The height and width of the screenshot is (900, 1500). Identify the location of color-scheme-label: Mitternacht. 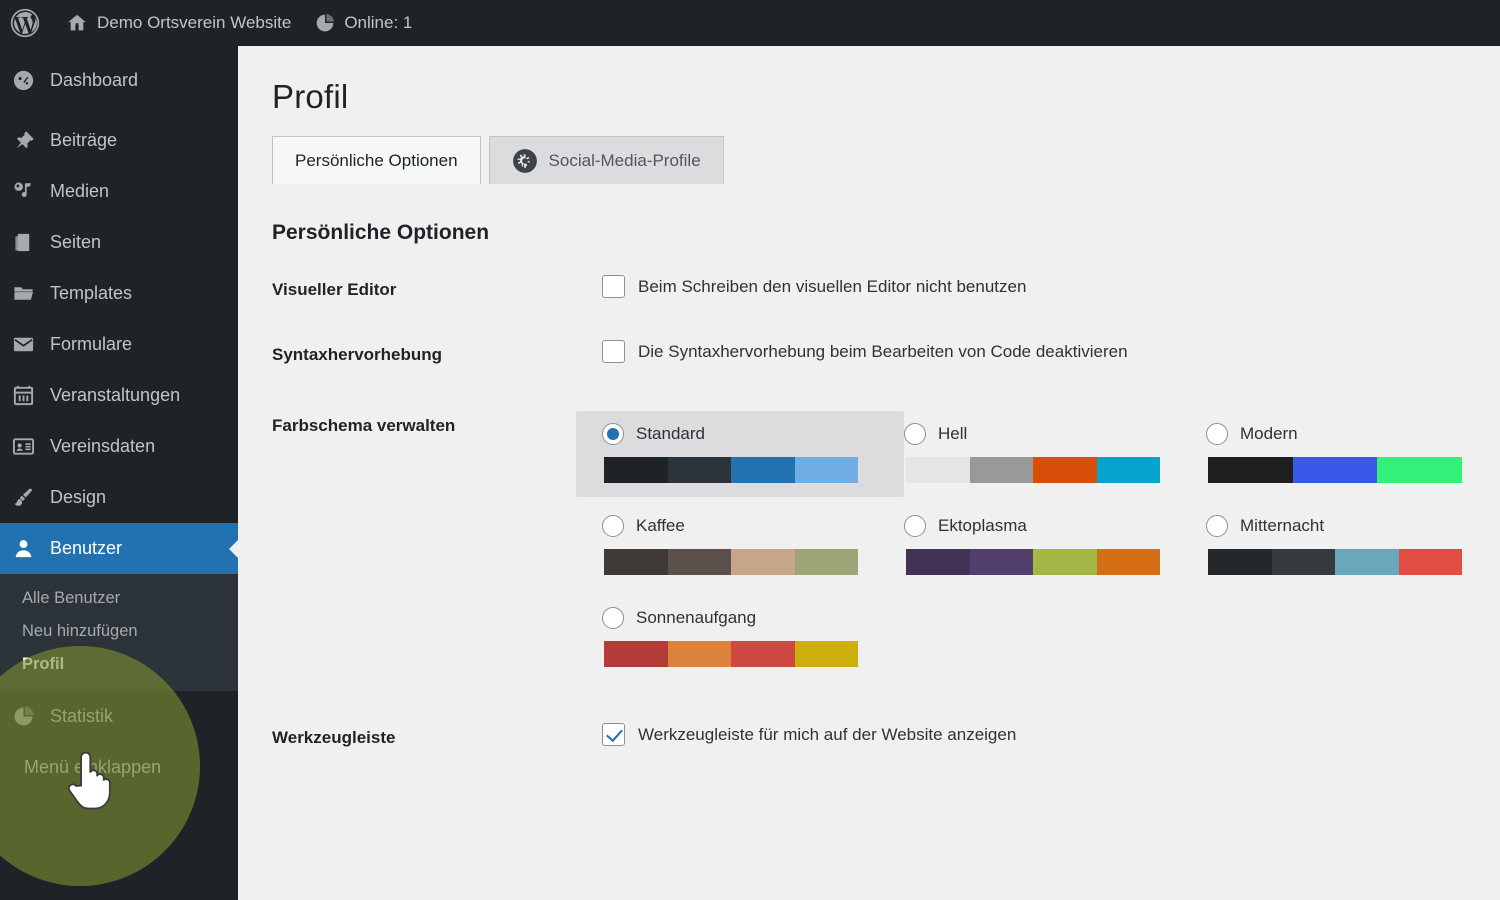
(1282, 525).